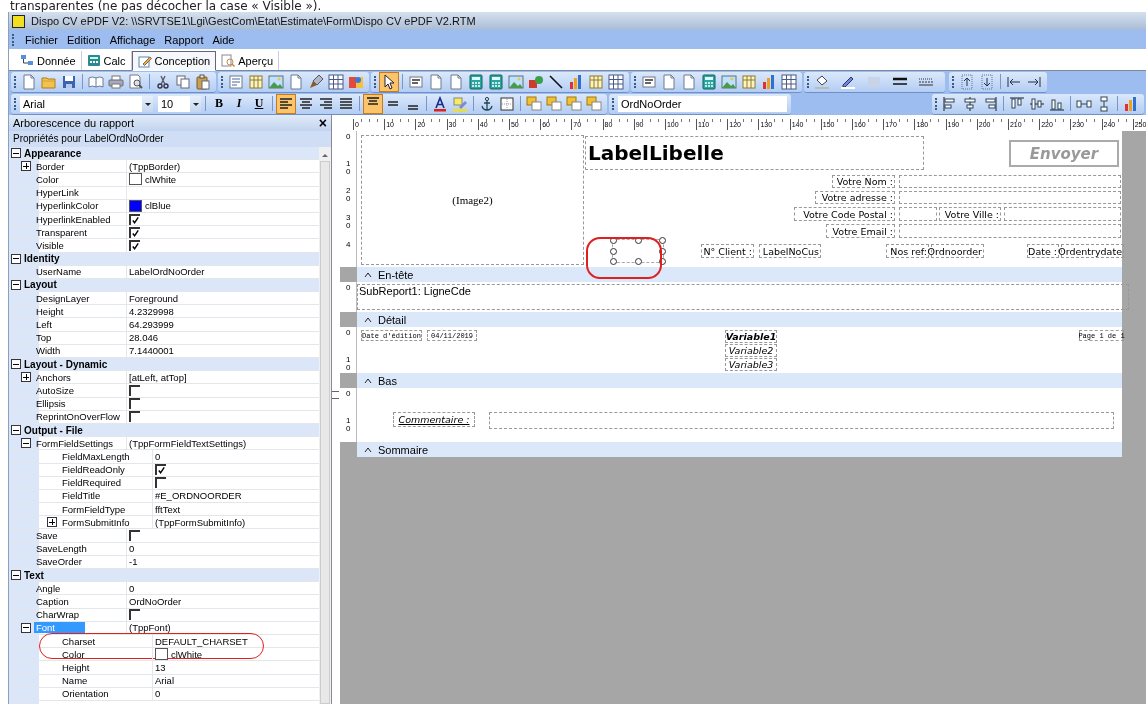  What do you see at coordinates (179, 103) in the screenshot?
I see `size-dropdown: 10` at bounding box center [179, 103].